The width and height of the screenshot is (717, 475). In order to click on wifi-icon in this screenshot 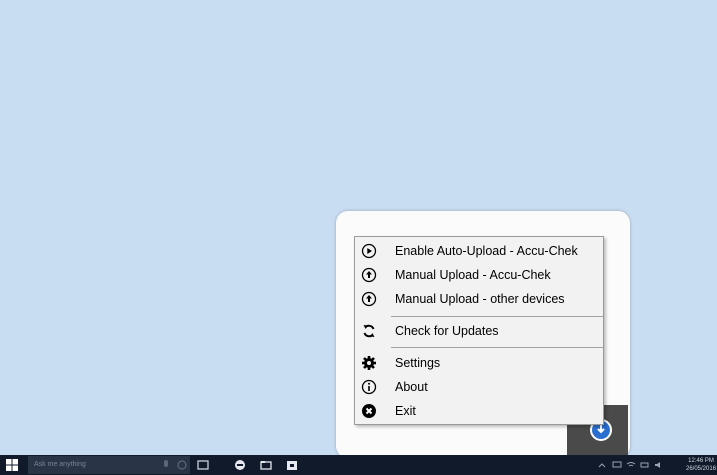, I will do `click(631, 465)`.